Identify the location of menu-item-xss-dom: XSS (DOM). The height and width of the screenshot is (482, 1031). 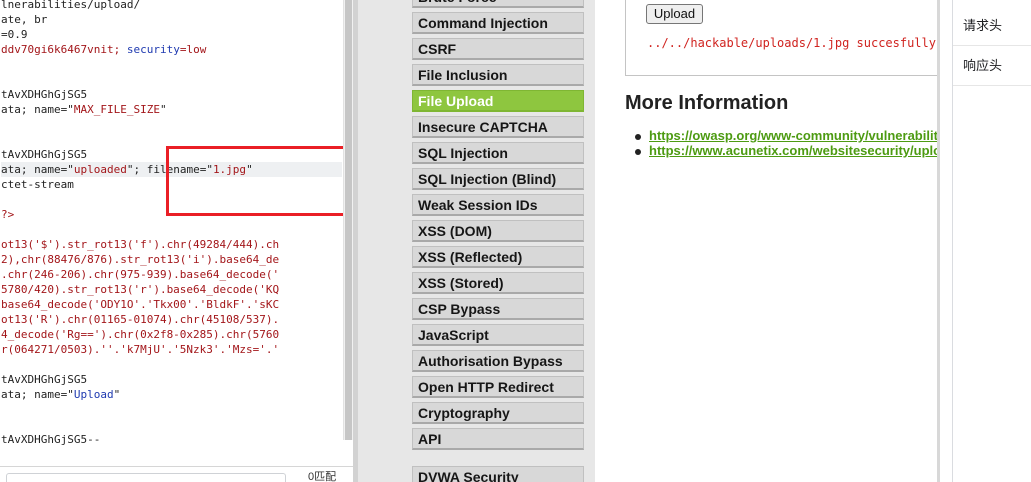
(498, 231).